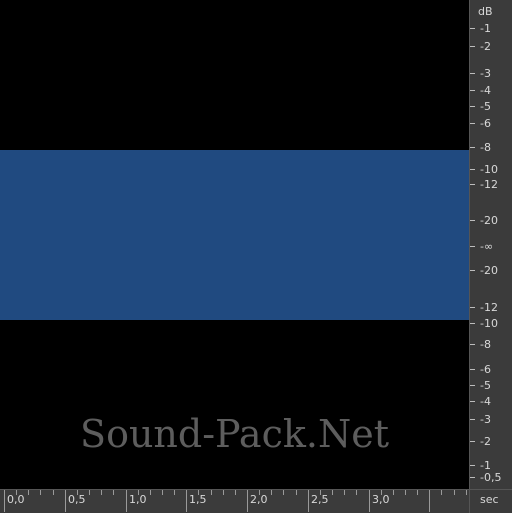  Describe the element at coordinates (259, 499) in the screenshot. I see `time-label: 2,0` at that location.